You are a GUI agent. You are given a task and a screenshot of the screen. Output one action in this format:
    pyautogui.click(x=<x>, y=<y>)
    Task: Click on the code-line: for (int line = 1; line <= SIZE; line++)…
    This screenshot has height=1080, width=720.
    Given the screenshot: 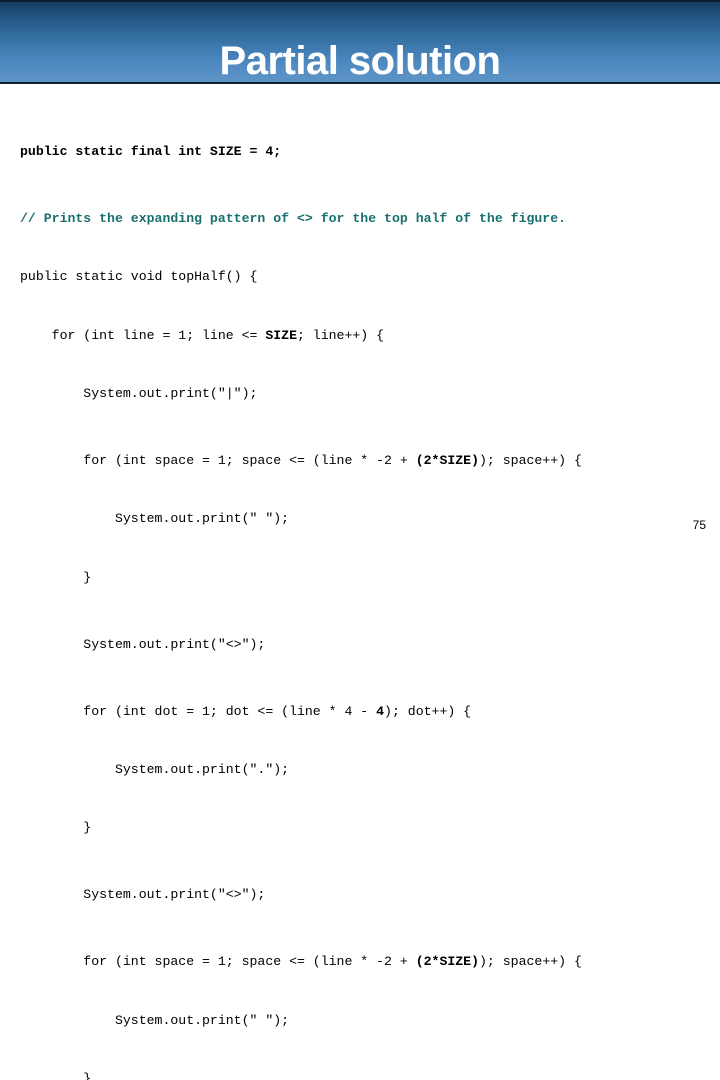 What is the action you would take?
    pyautogui.click(x=365, y=335)
    